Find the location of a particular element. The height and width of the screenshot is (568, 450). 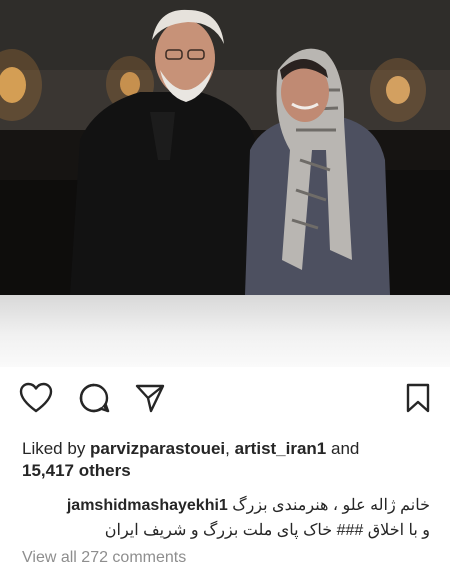

save-button is located at coordinates (418, 400).